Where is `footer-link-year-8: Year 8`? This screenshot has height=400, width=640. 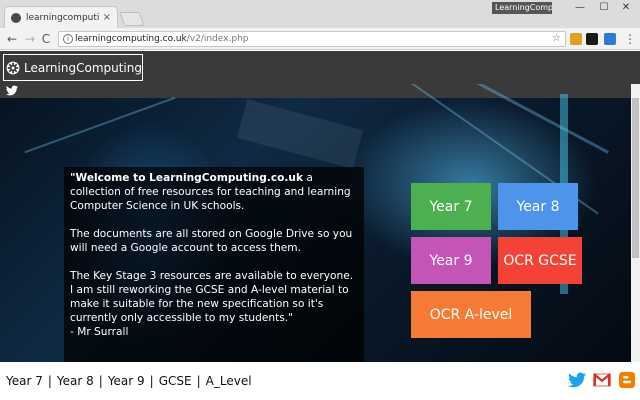
footer-link-year-8: Year 8 is located at coordinates (75, 381).